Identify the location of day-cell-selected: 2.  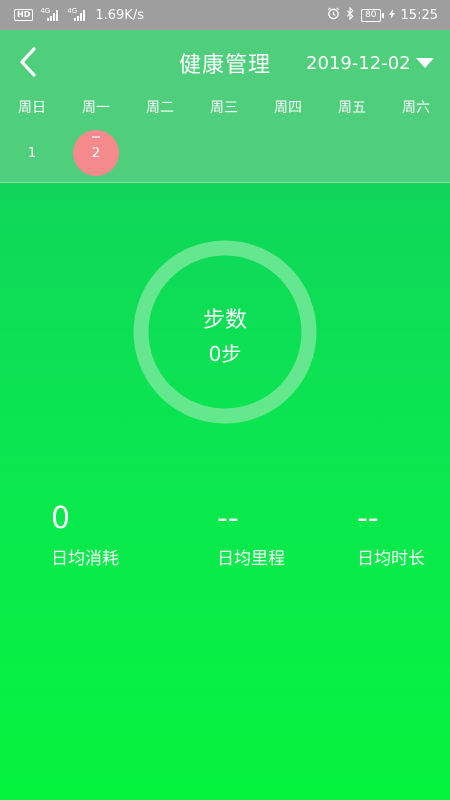
(96, 153).